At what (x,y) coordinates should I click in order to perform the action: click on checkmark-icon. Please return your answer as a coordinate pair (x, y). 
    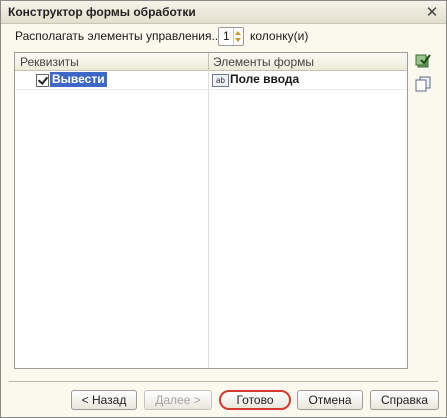
    Looking at the image, I should click on (43, 79).